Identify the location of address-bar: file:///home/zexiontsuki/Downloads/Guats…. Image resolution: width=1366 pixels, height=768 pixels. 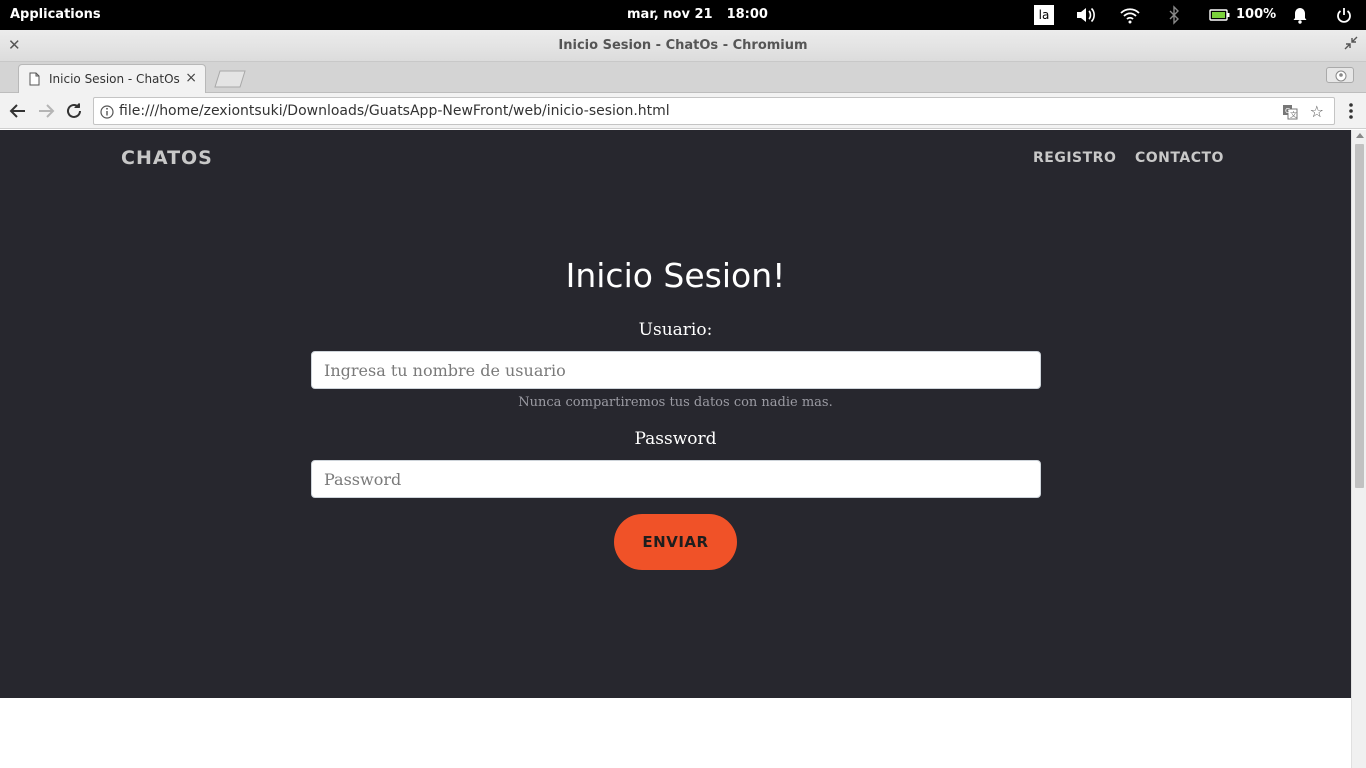
(714, 111).